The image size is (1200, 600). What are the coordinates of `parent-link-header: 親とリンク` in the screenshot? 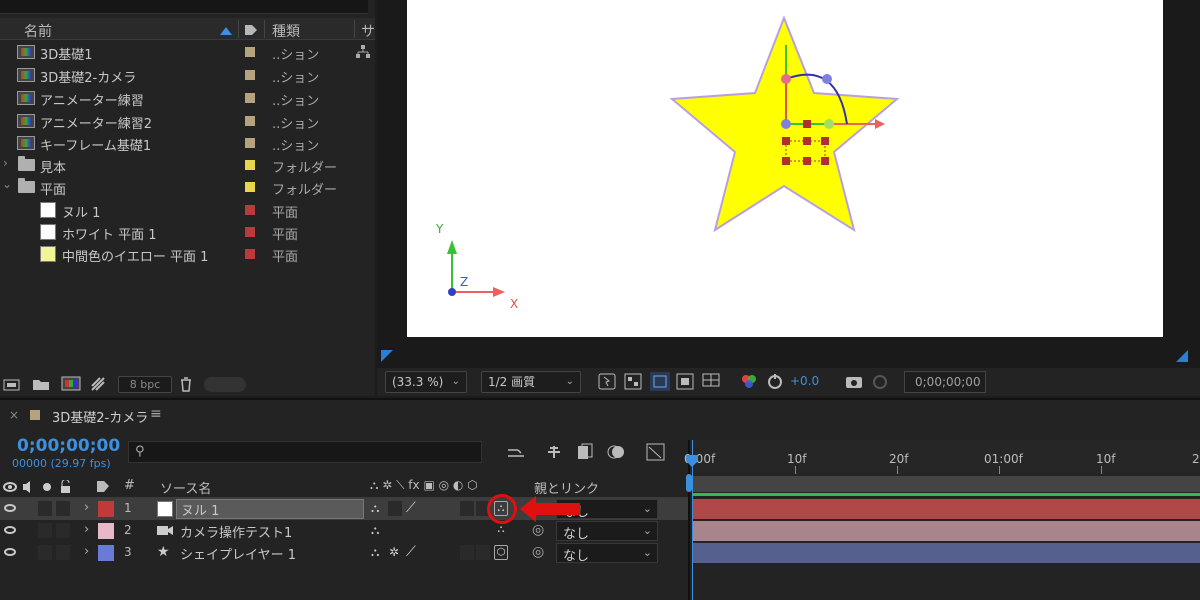 It's located at (566, 487).